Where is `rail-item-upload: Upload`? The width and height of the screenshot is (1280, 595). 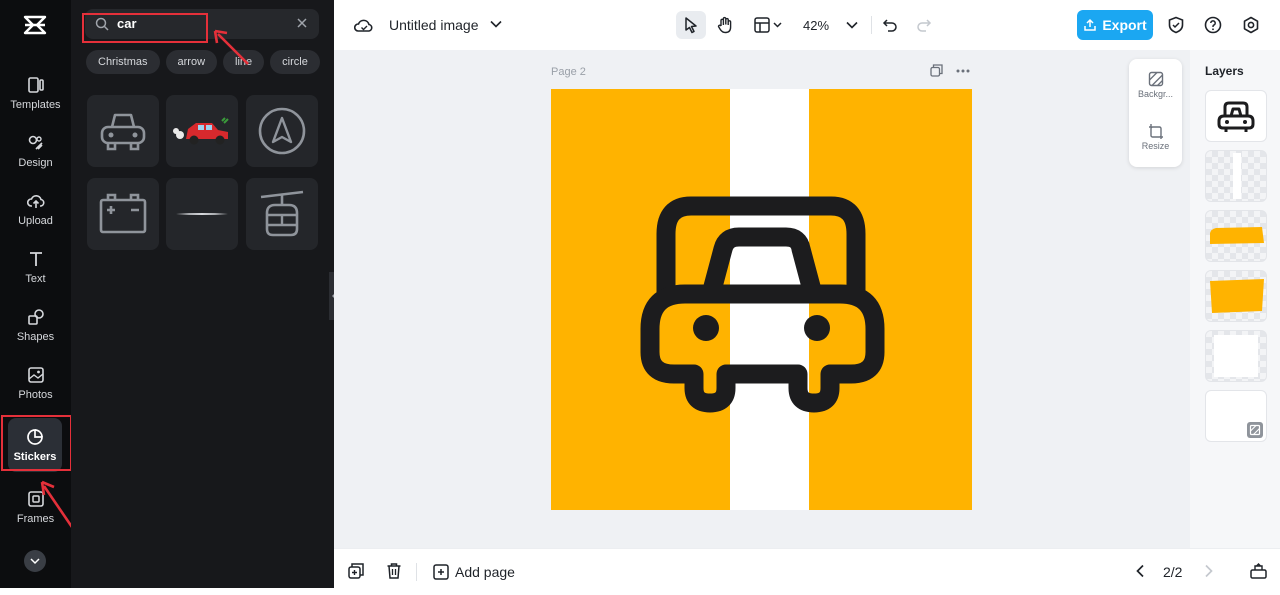
rail-item-upload: Upload is located at coordinates (35, 209).